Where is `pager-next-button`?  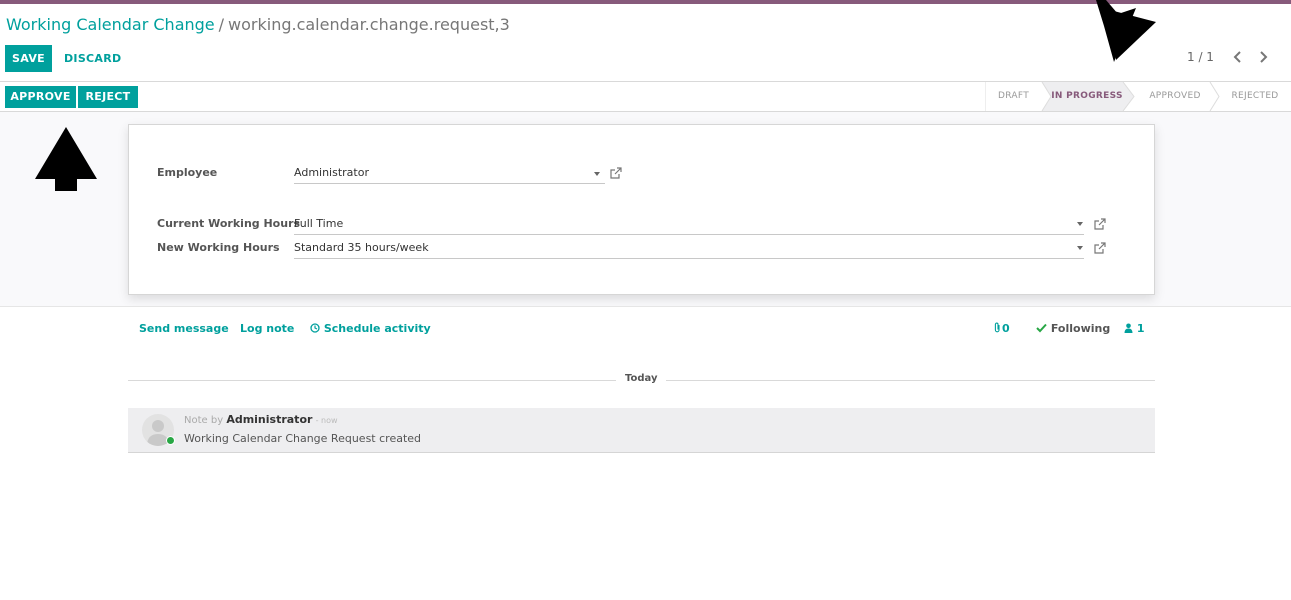 pager-next-button is located at coordinates (1263, 57).